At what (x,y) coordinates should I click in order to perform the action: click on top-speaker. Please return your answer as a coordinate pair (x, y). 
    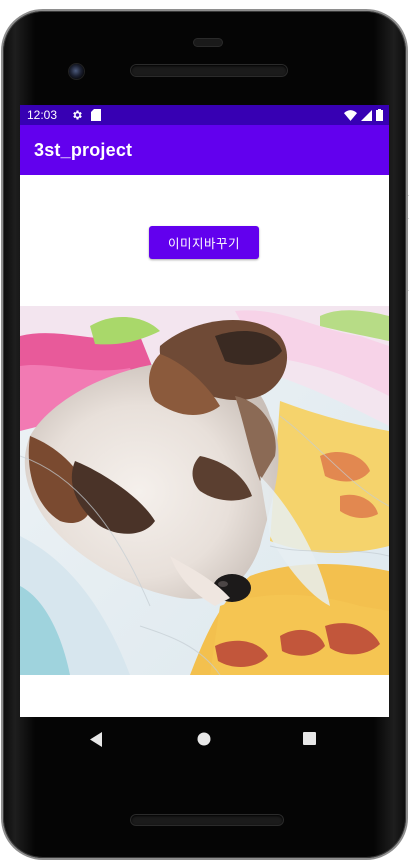
    Looking at the image, I should click on (209, 70).